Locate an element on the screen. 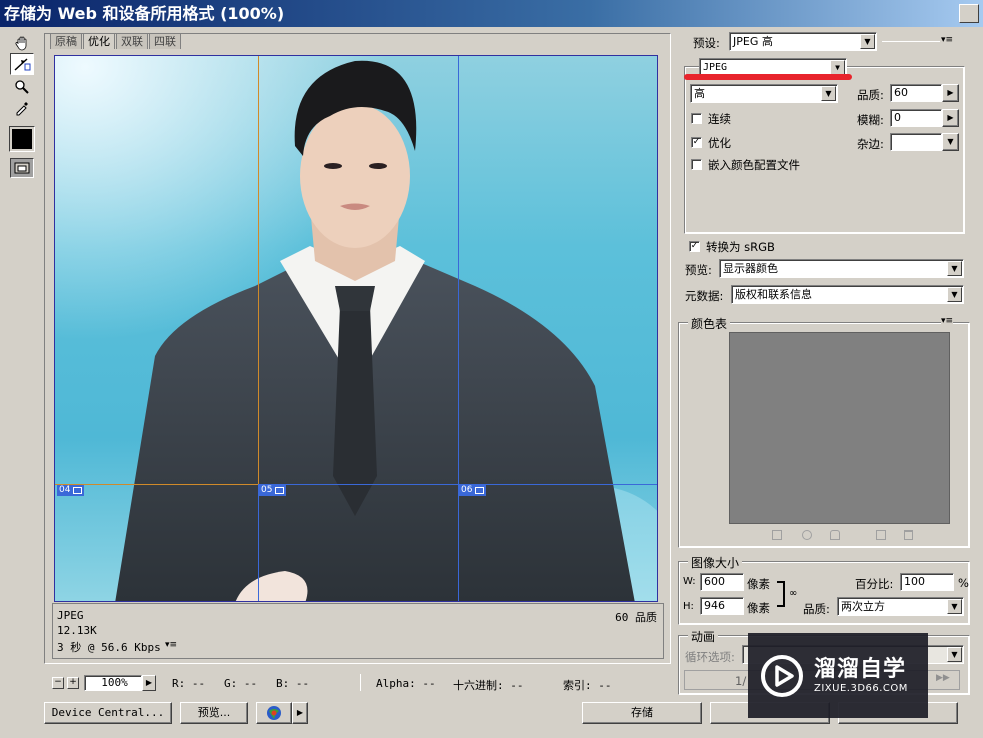 This screenshot has width=983, height=738. map-transparent-icon is located at coordinates (777, 535).